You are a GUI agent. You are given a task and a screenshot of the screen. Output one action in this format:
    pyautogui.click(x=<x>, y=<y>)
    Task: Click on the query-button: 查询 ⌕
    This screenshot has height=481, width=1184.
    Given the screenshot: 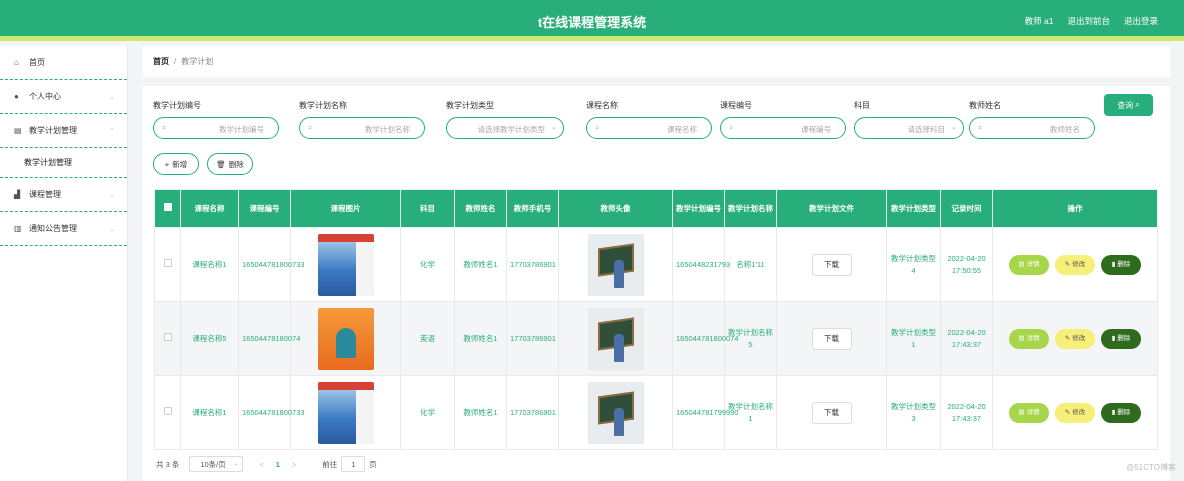 What is the action you would take?
    pyautogui.click(x=1128, y=105)
    